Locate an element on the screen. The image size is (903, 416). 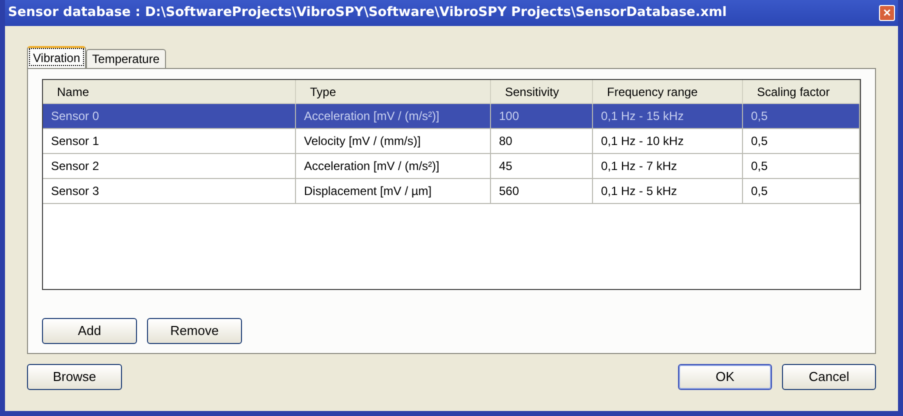
table-cell: 100 is located at coordinates (542, 116).